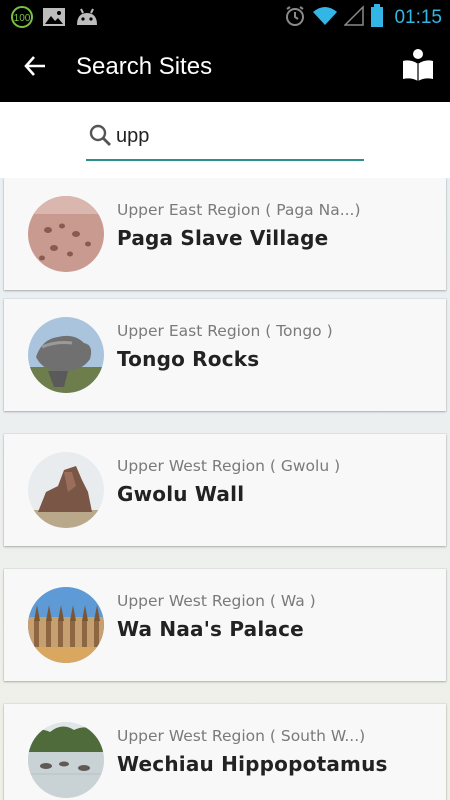 The height and width of the screenshot is (800, 450). I want to click on notification-icons: 100, so click(55, 19).